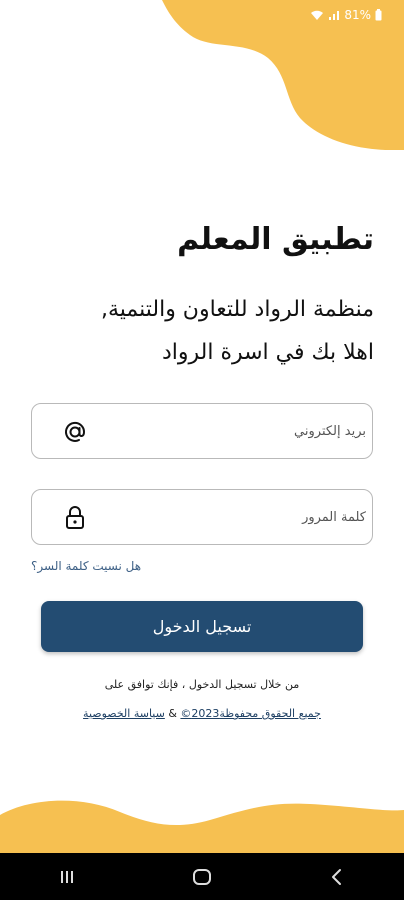  What do you see at coordinates (378, 15) in the screenshot?
I see `battery-icon` at bounding box center [378, 15].